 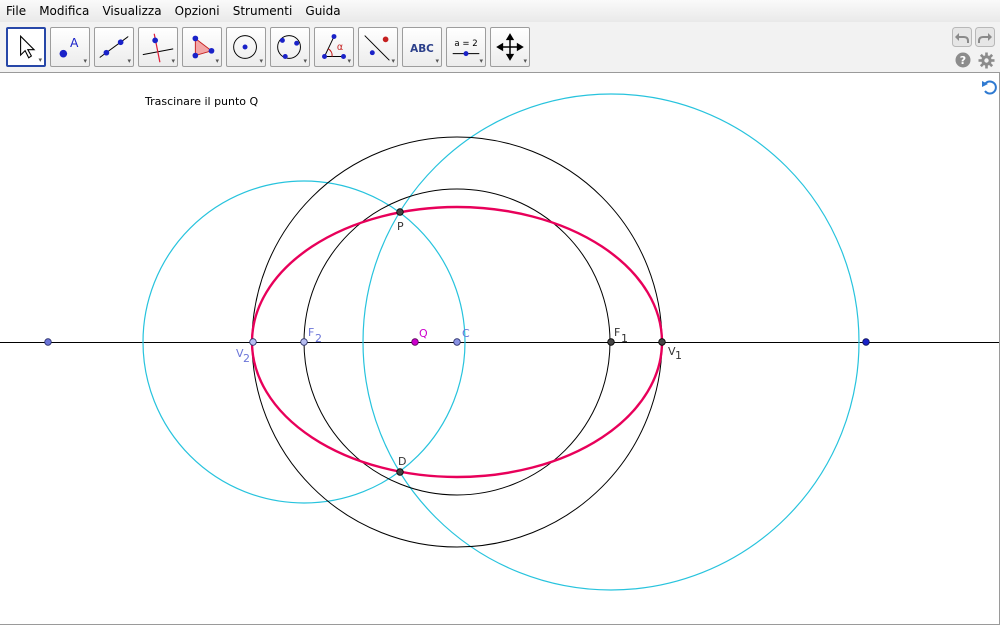 I want to click on menu-strumenti: Strumenti, so click(x=263, y=11).